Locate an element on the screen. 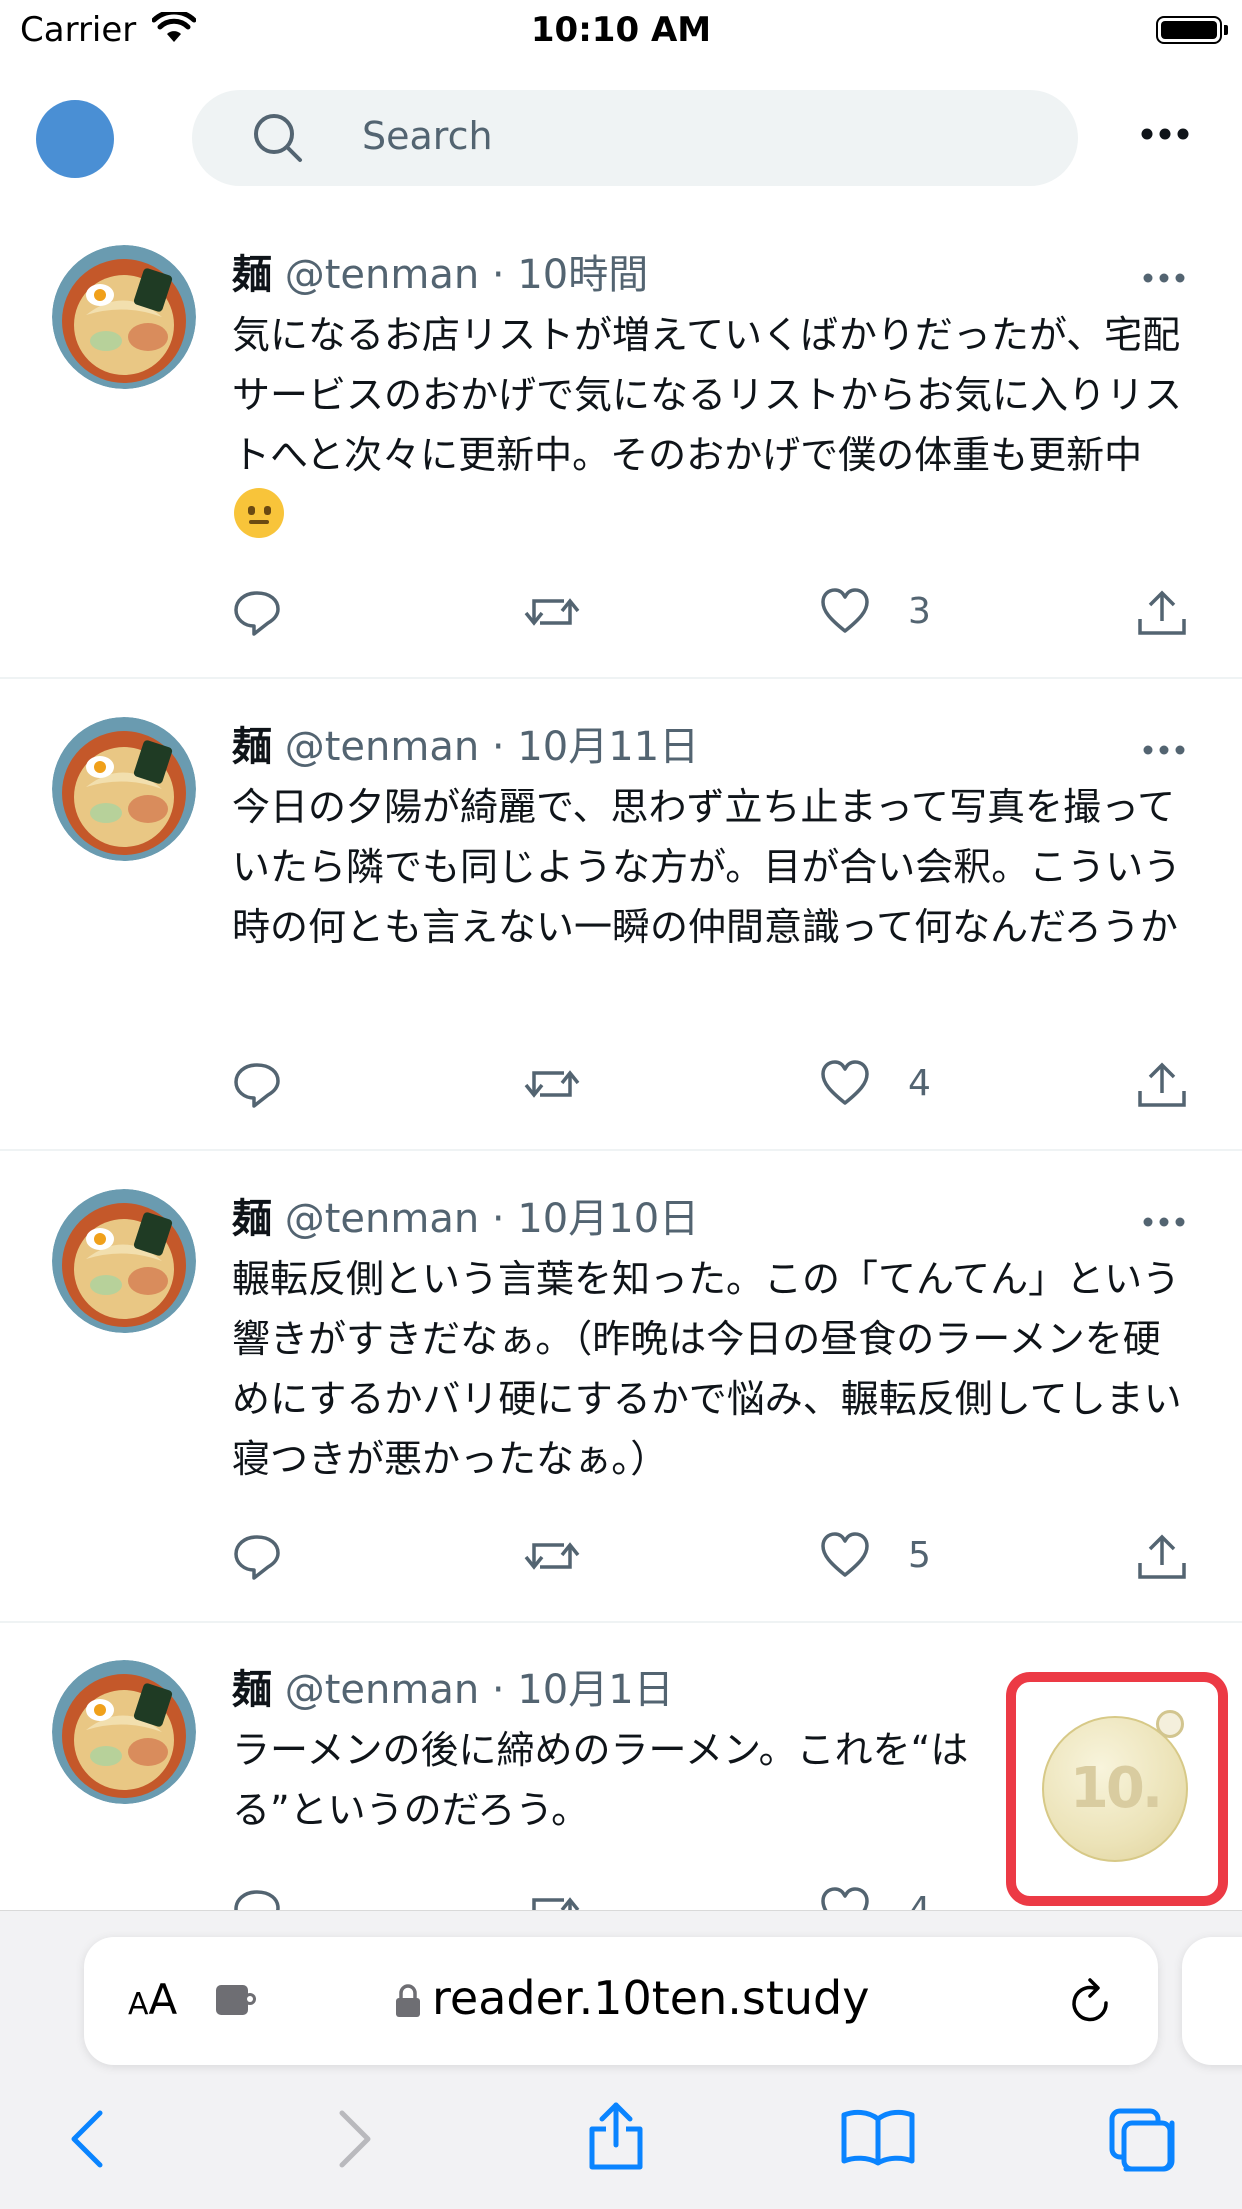 This screenshot has width=1242, height=2209. browser-toolbar: AA reader.10ten.study is located at coordinates (621, 2059).